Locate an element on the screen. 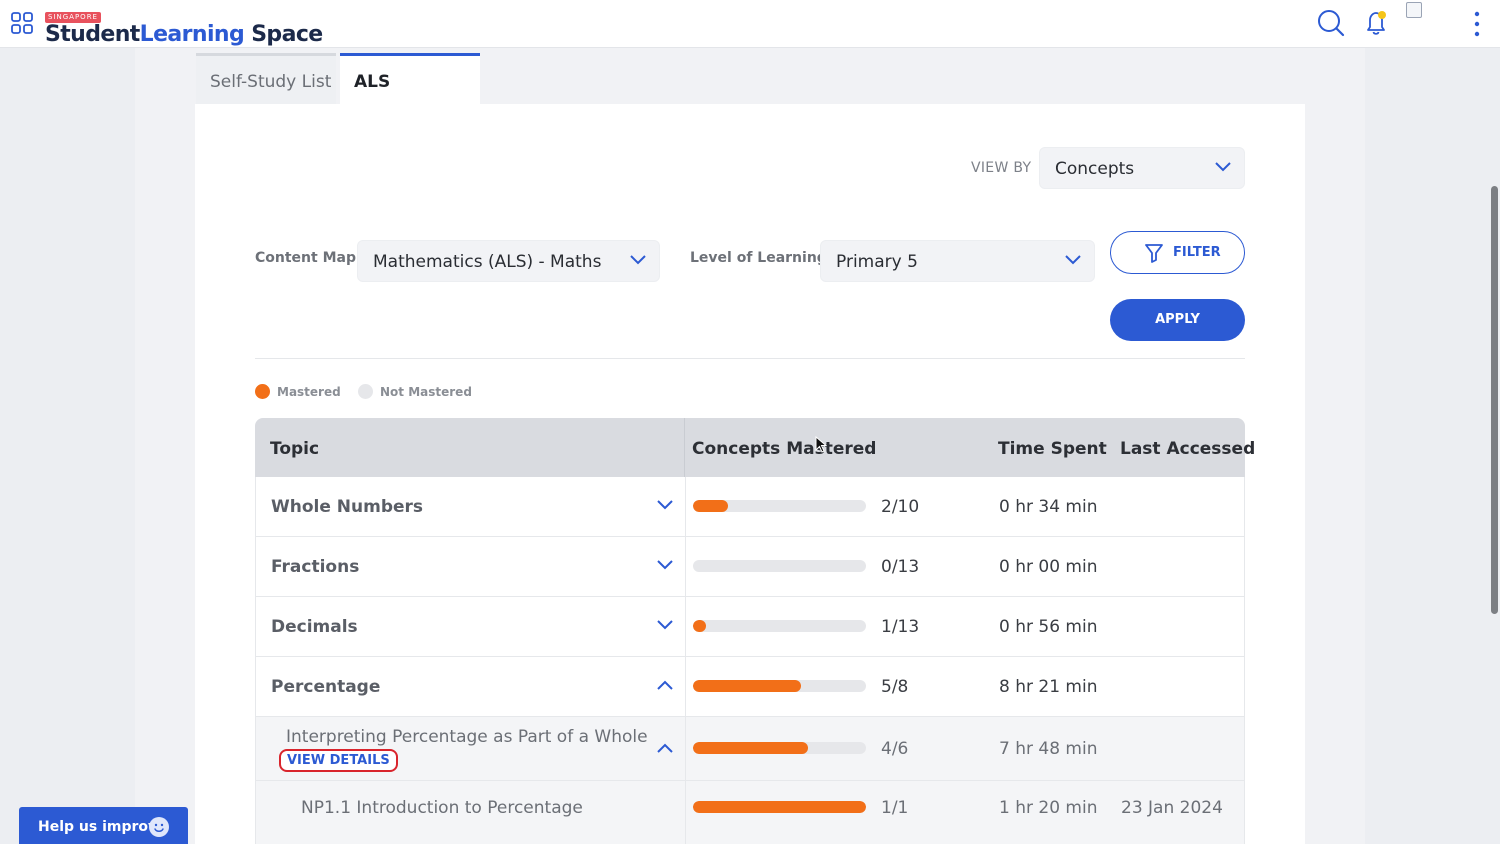  topic-name: Decimals is located at coordinates (314, 627).